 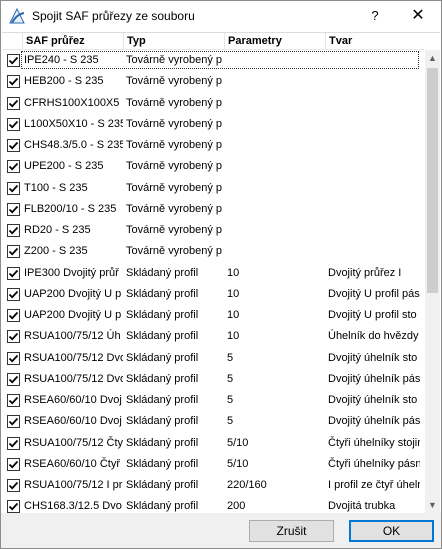 I want to click on table-row: IPE240 - S 235 Továrně vyrobený p, so click(x=213, y=60).